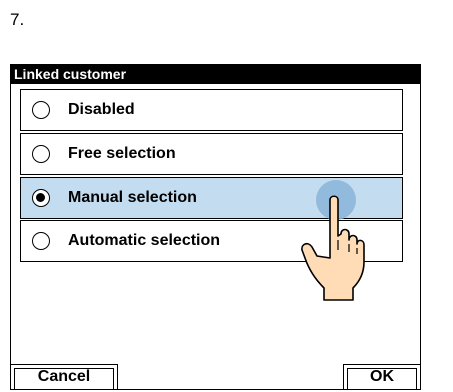 The height and width of the screenshot is (392, 453). What do you see at coordinates (215, 74) in the screenshot?
I see `dialog-title: Linked customer` at bounding box center [215, 74].